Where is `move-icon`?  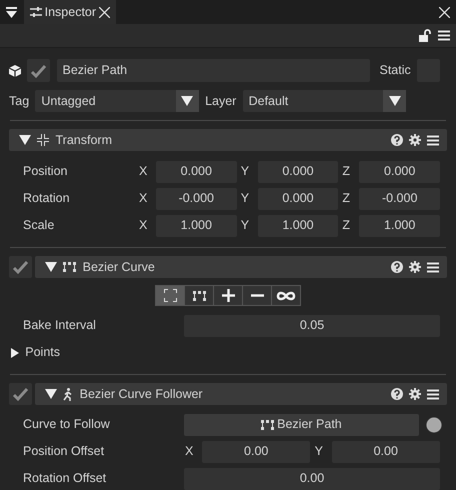
move-icon is located at coordinates (43, 140).